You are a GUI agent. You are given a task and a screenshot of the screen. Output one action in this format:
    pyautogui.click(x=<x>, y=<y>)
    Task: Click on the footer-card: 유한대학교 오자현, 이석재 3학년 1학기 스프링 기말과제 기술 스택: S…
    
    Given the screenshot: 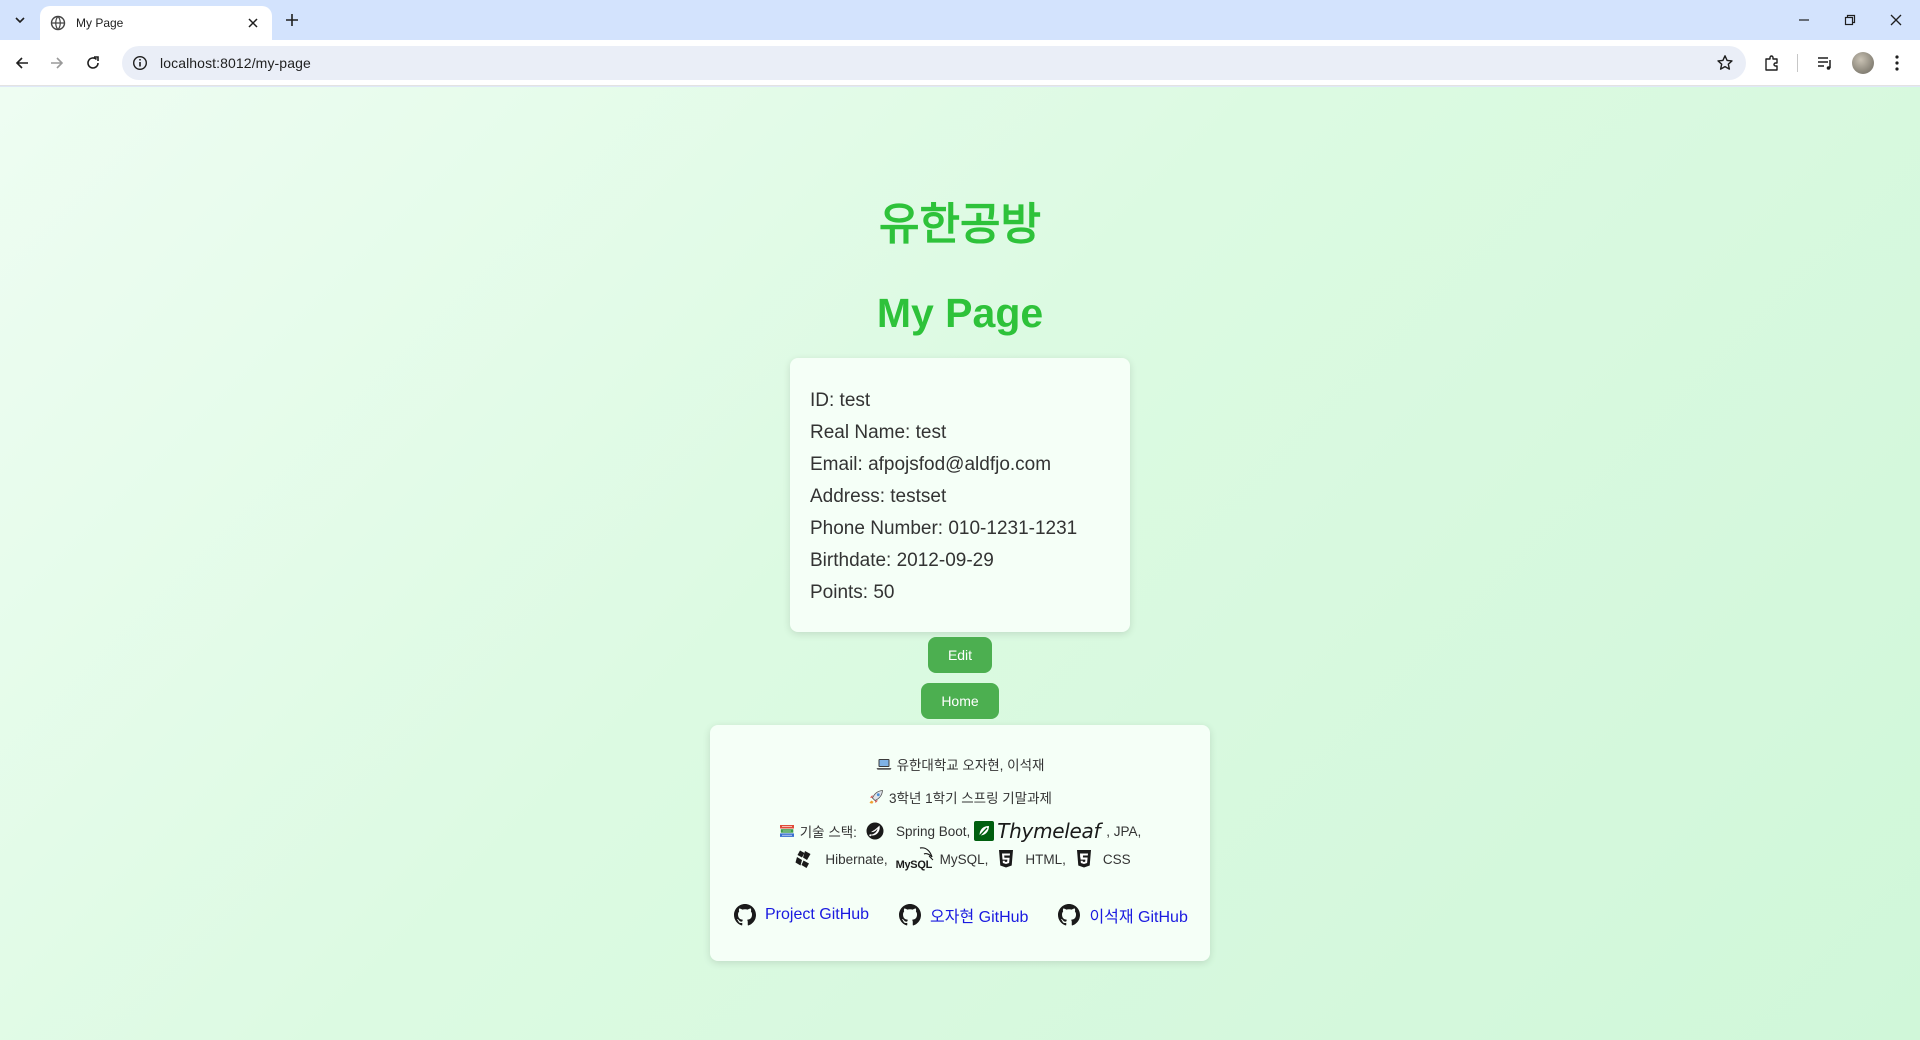 What is the action you would take?
    pyautogui.click(x=960, y=843)
    